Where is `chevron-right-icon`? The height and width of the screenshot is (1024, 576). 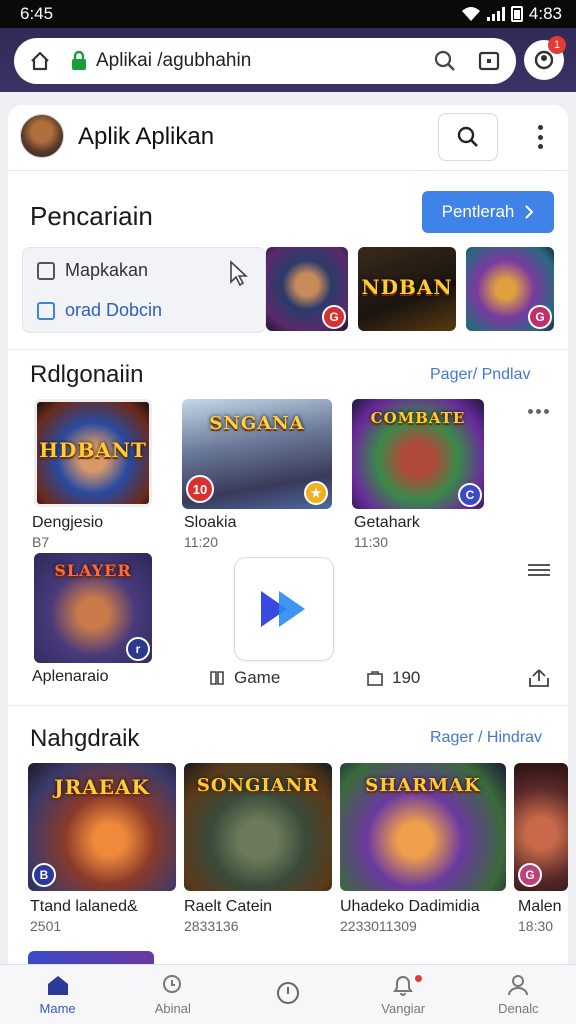 chevron-right-icon is located at coordinates (529, 212).